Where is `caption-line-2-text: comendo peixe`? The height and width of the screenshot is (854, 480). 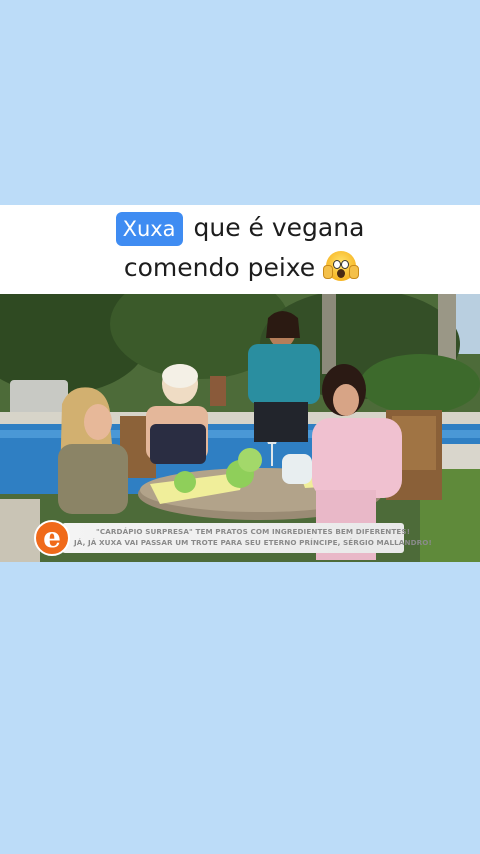
caption-line-2-text: comendo peixe is located at coordinates (219, 267).